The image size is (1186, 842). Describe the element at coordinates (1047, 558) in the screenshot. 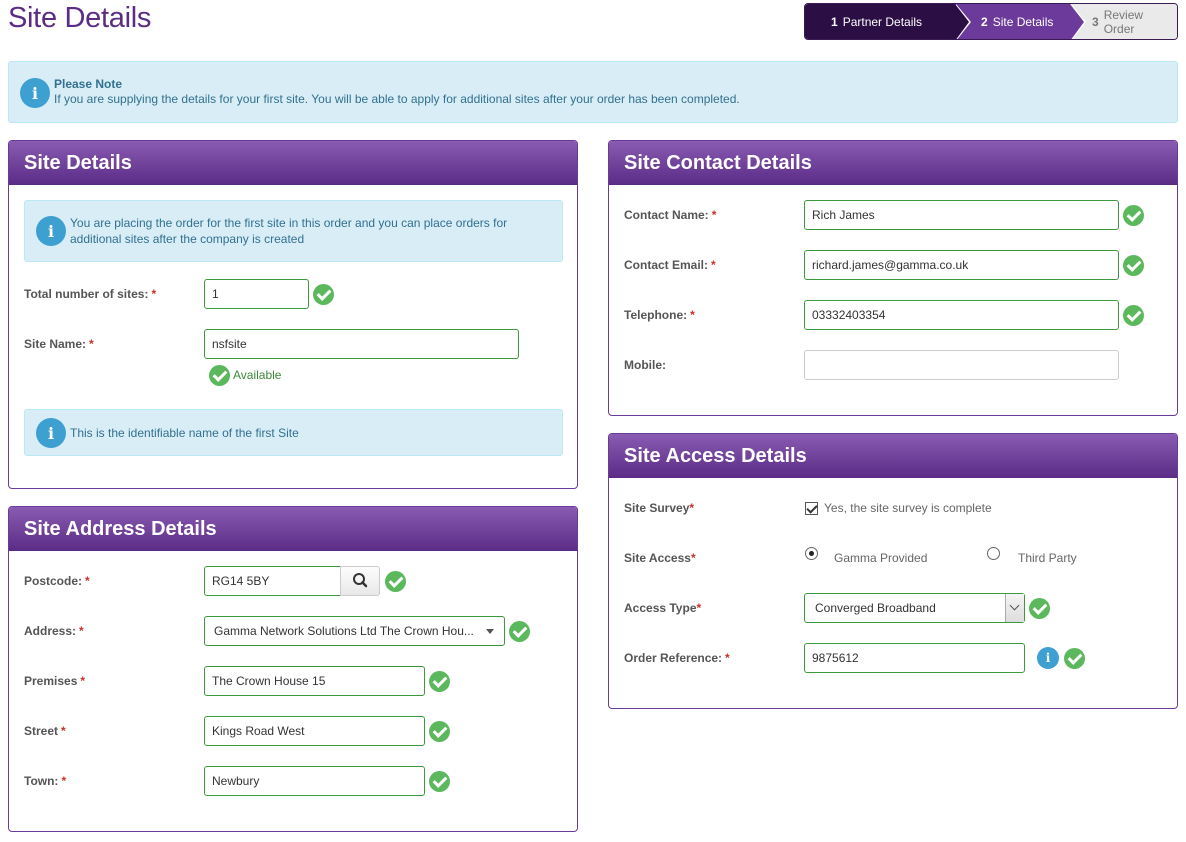

I see `radio-third-party-label: Third Party` at that location.